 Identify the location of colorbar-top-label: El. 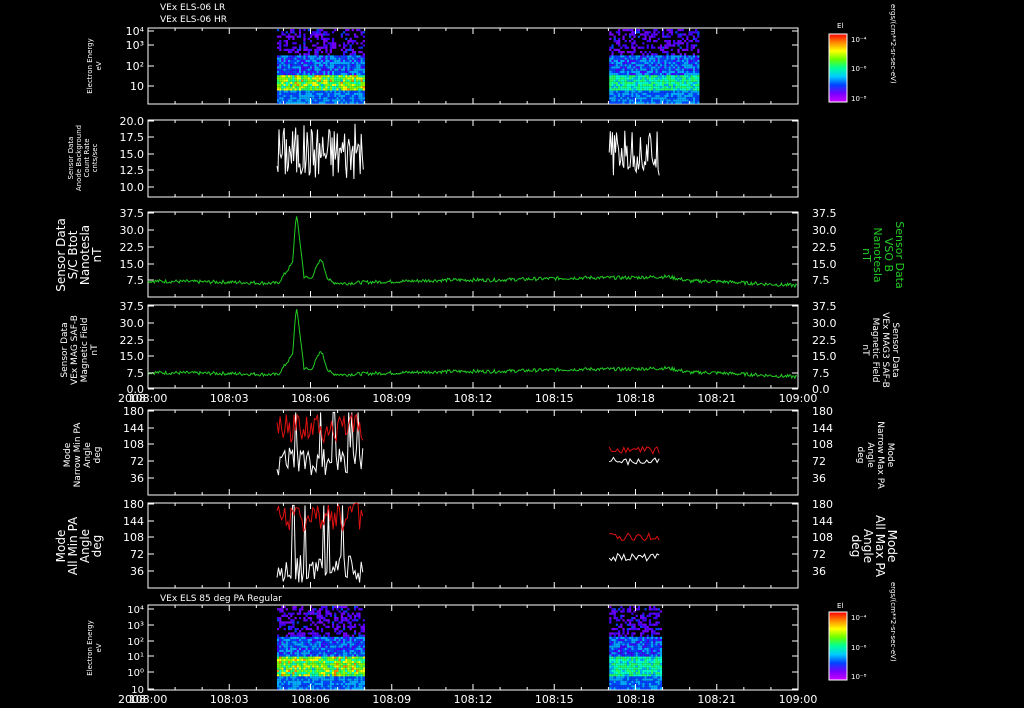
(840, 26).